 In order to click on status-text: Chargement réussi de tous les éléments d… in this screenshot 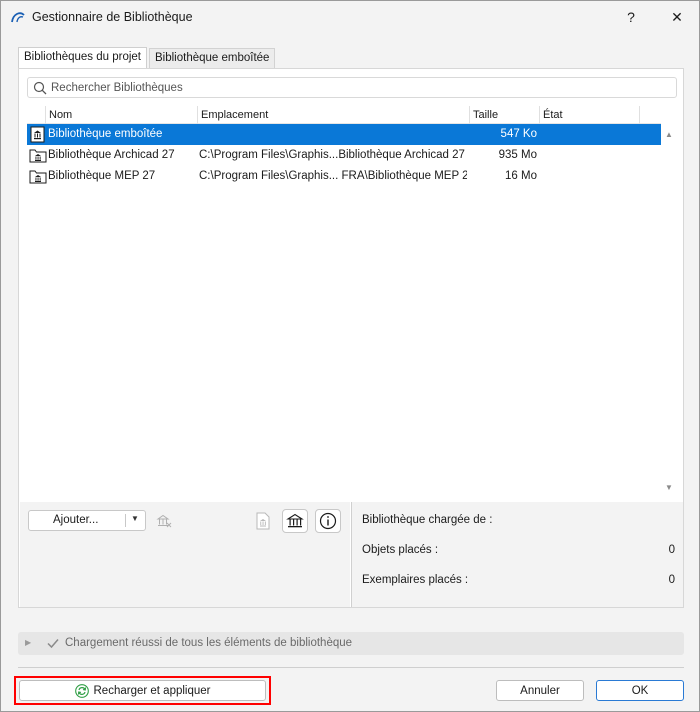, I will do `click(209, 643)`.